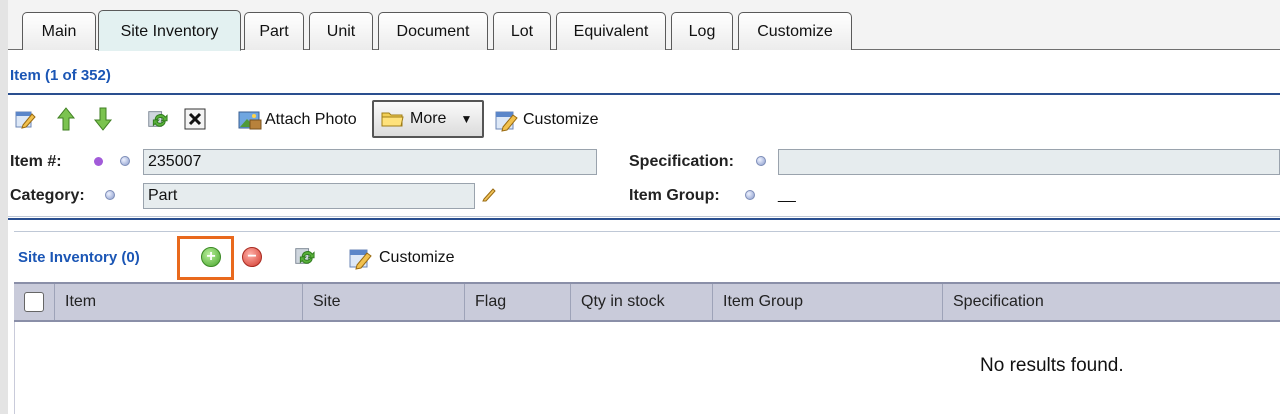 Image resolution: width=1280 pixels, height=414 pixels. Describe the element at coordinates (36, 161) in the screenshot. I see `item-number-label: Item #:` at that location.